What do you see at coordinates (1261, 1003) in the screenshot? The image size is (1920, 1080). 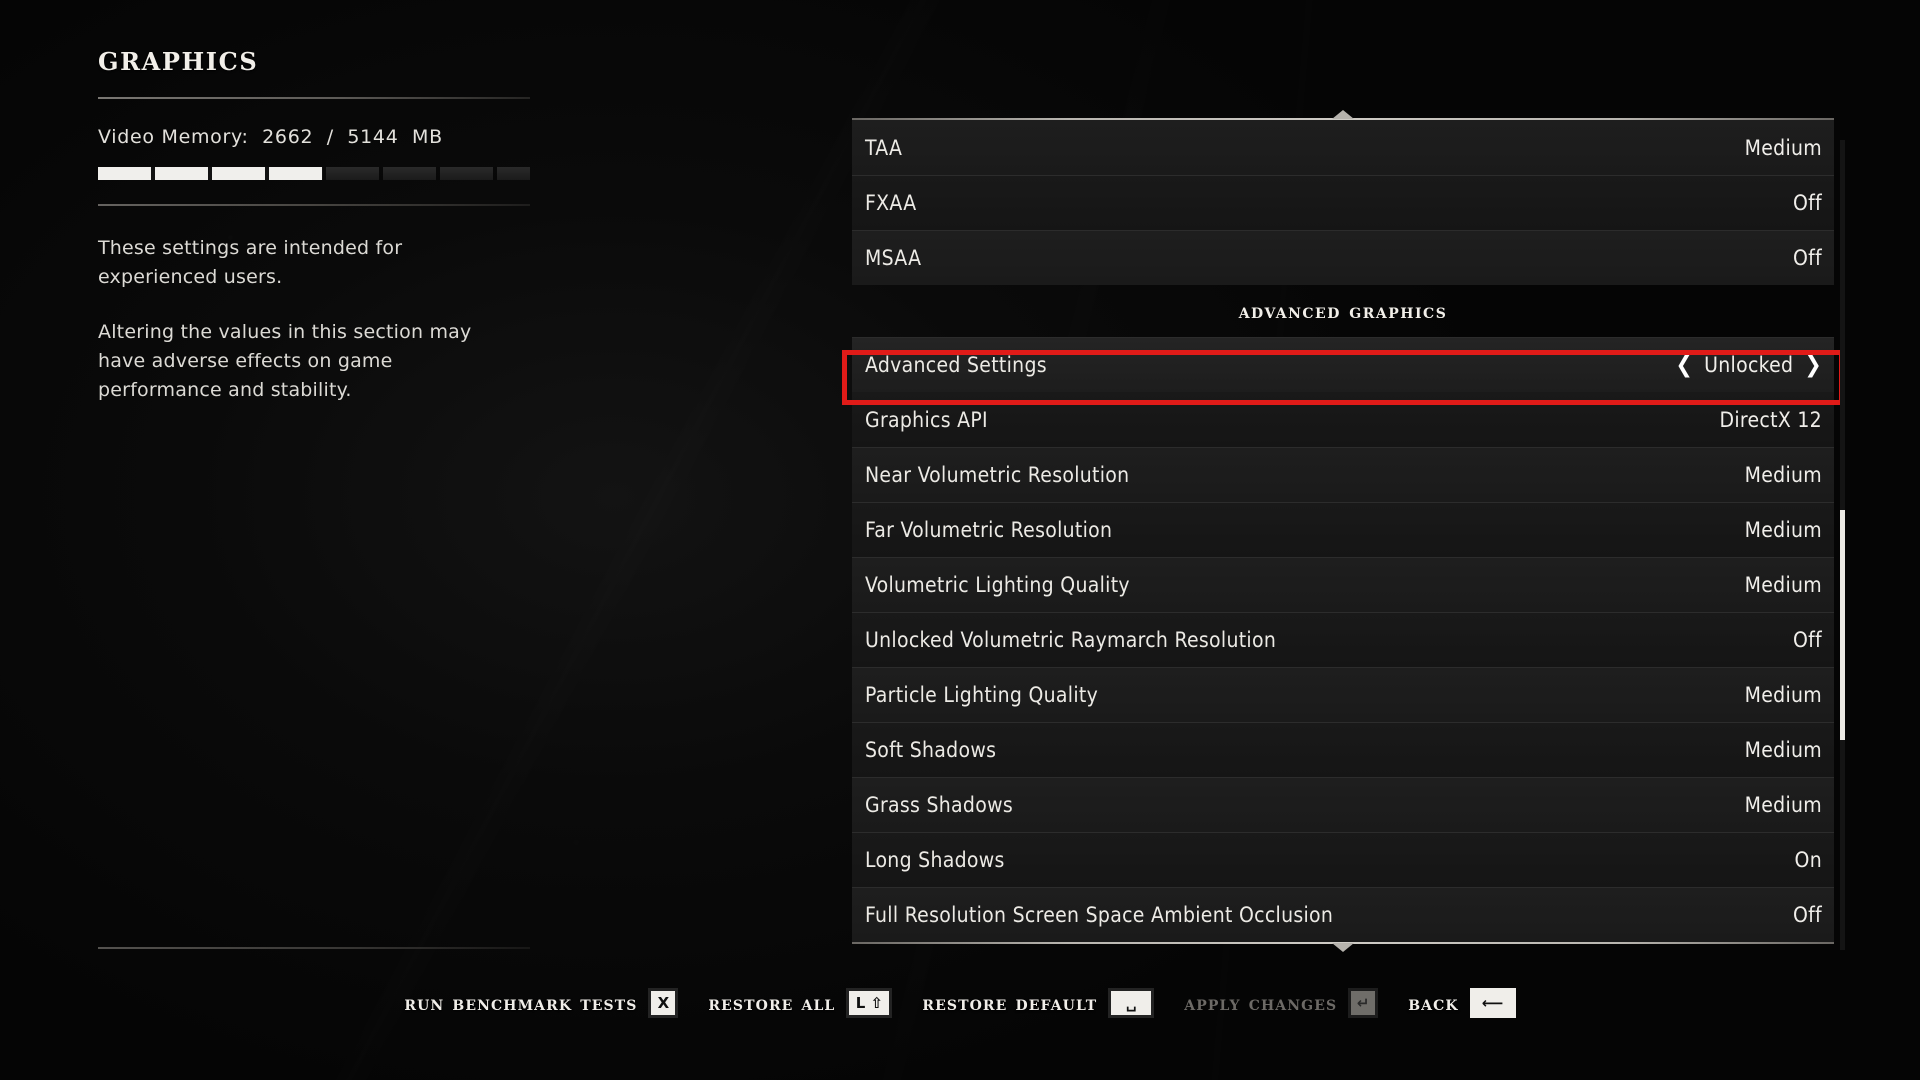 I see `action-label: Apply Changes` at bounding box center [1261, 1003].